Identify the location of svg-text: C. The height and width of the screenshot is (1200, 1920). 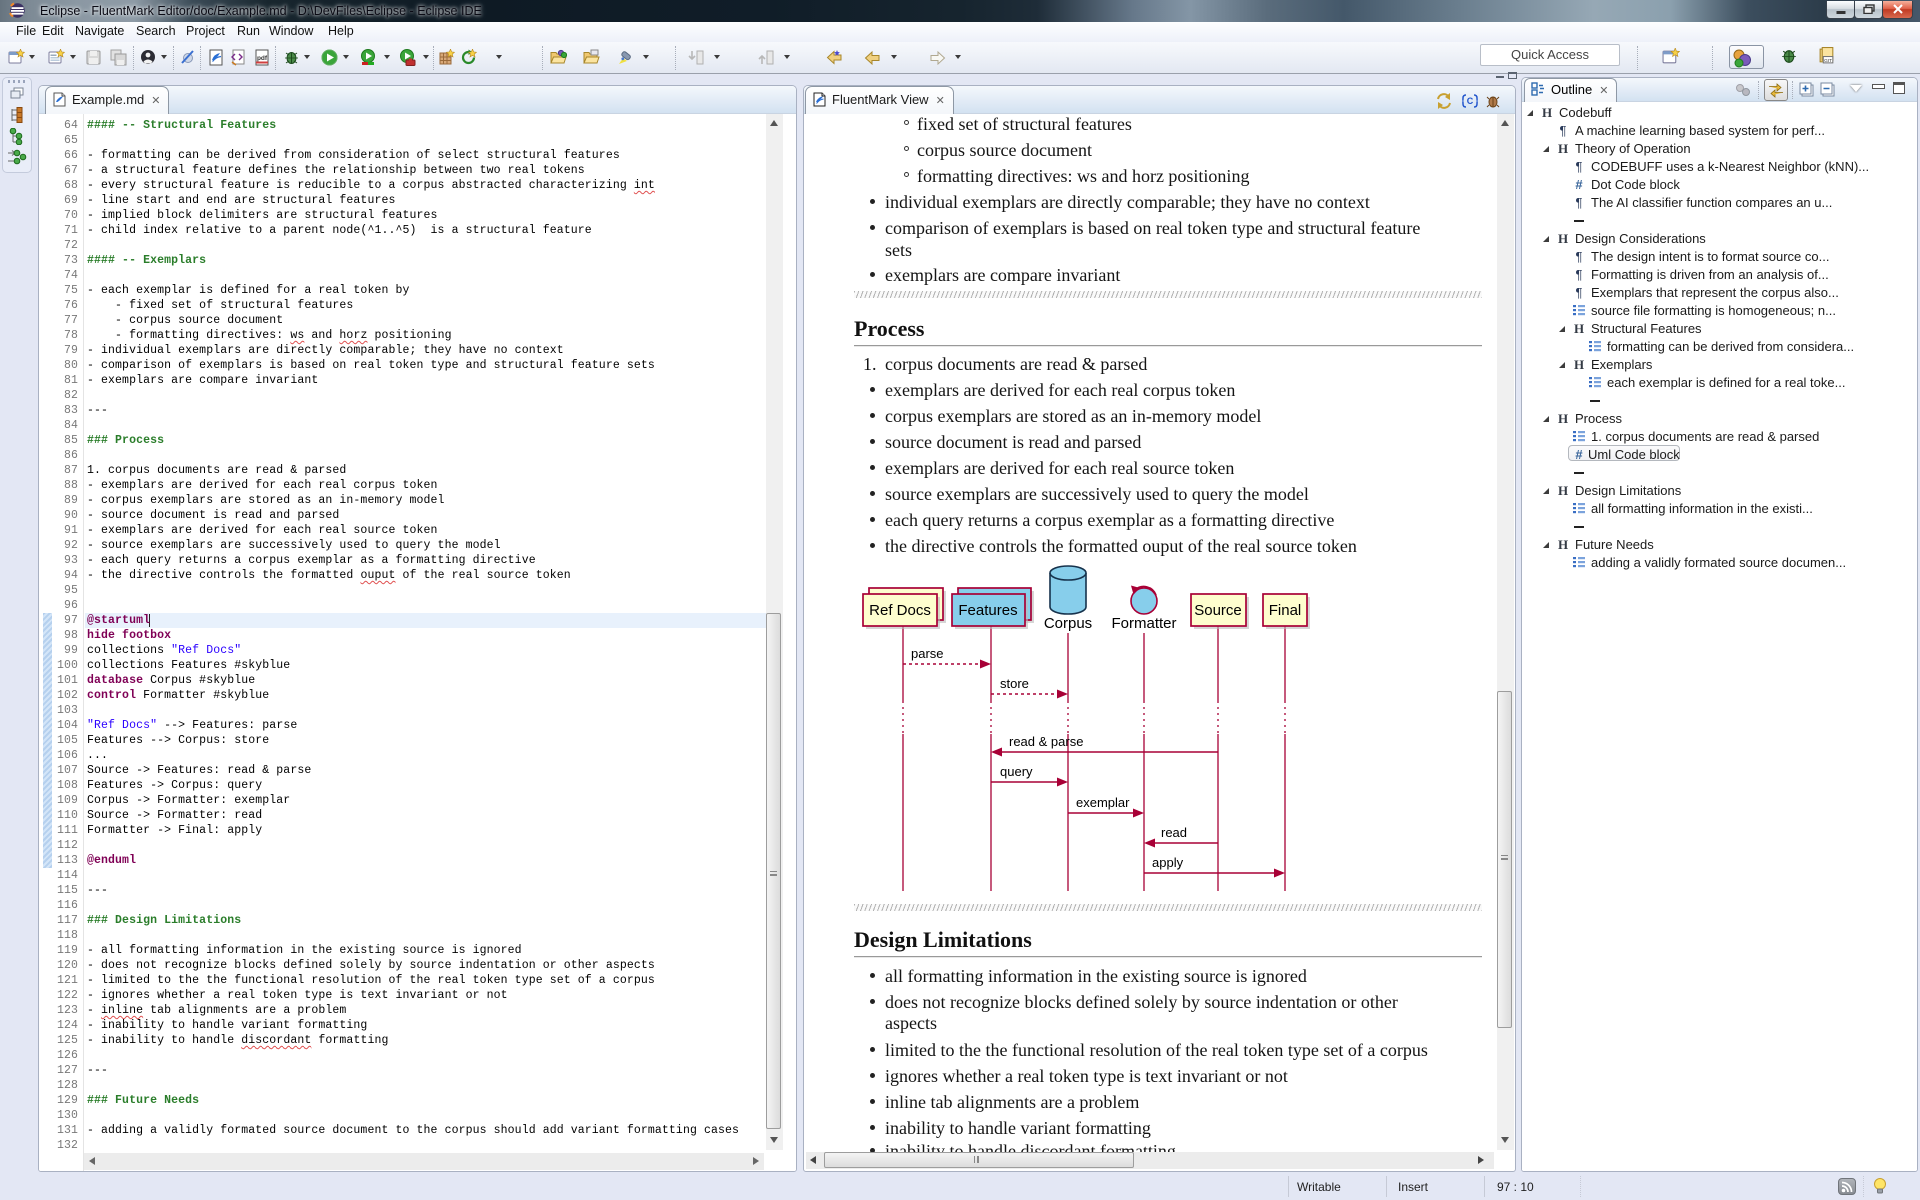
(1470, 101).